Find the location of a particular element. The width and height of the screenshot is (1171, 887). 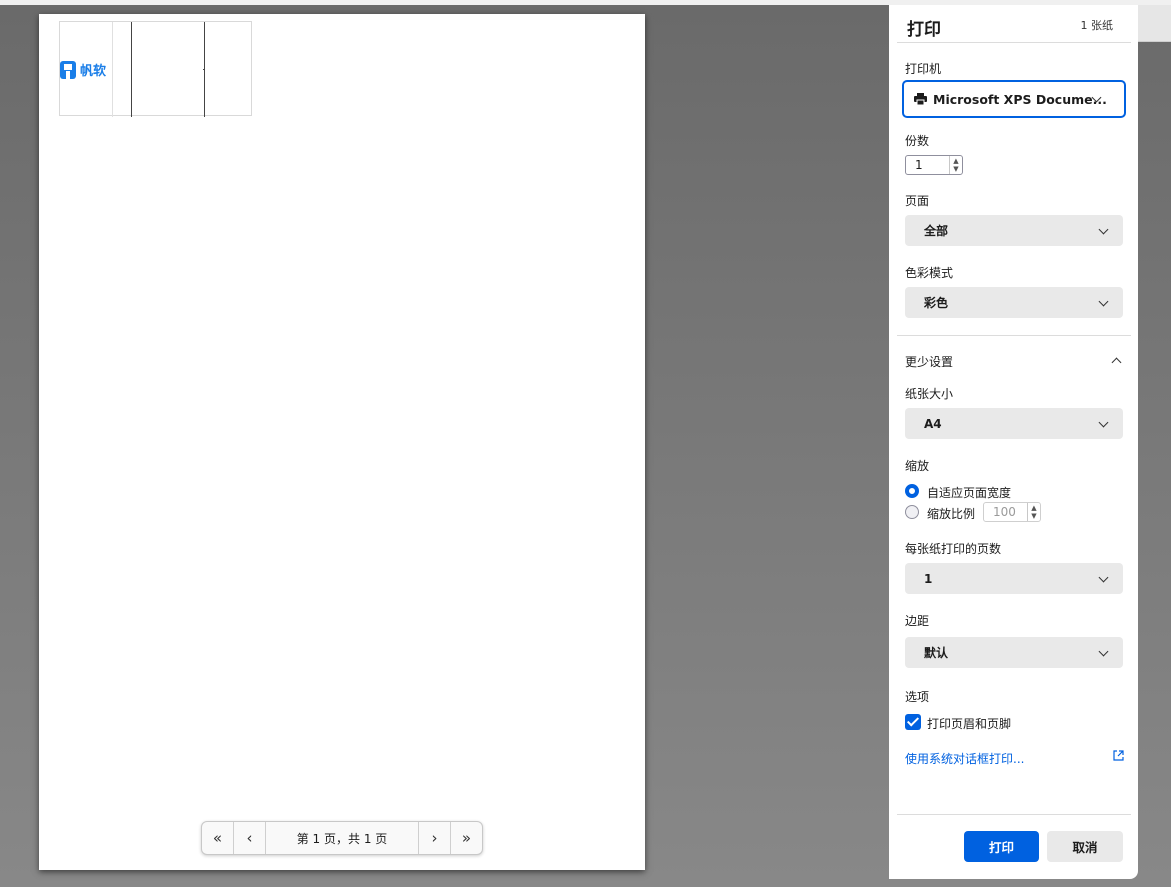

paper-size-select: A4 is located at coordinates (1014, 423).